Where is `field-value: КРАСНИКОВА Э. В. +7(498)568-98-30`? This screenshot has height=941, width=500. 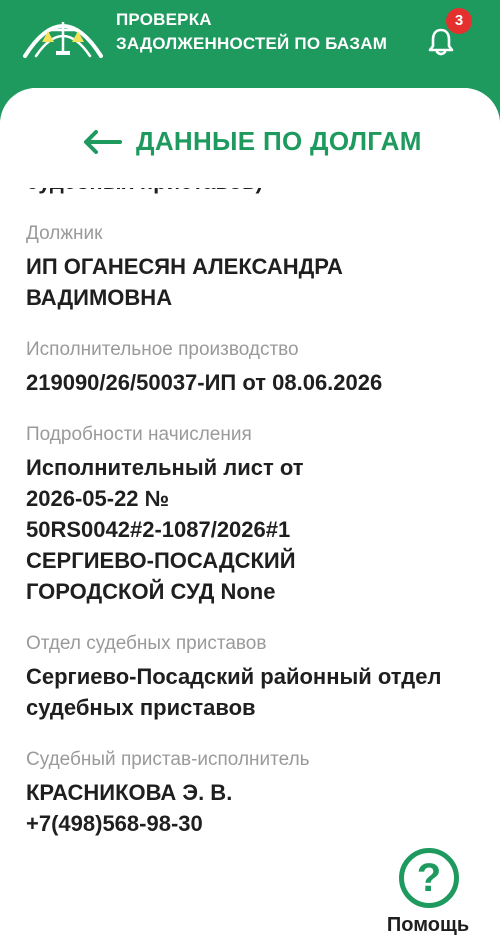 field-value: КРАСНИКОВА Э. В. +7(498)568-98-30 is located at coordinates (251, 808).